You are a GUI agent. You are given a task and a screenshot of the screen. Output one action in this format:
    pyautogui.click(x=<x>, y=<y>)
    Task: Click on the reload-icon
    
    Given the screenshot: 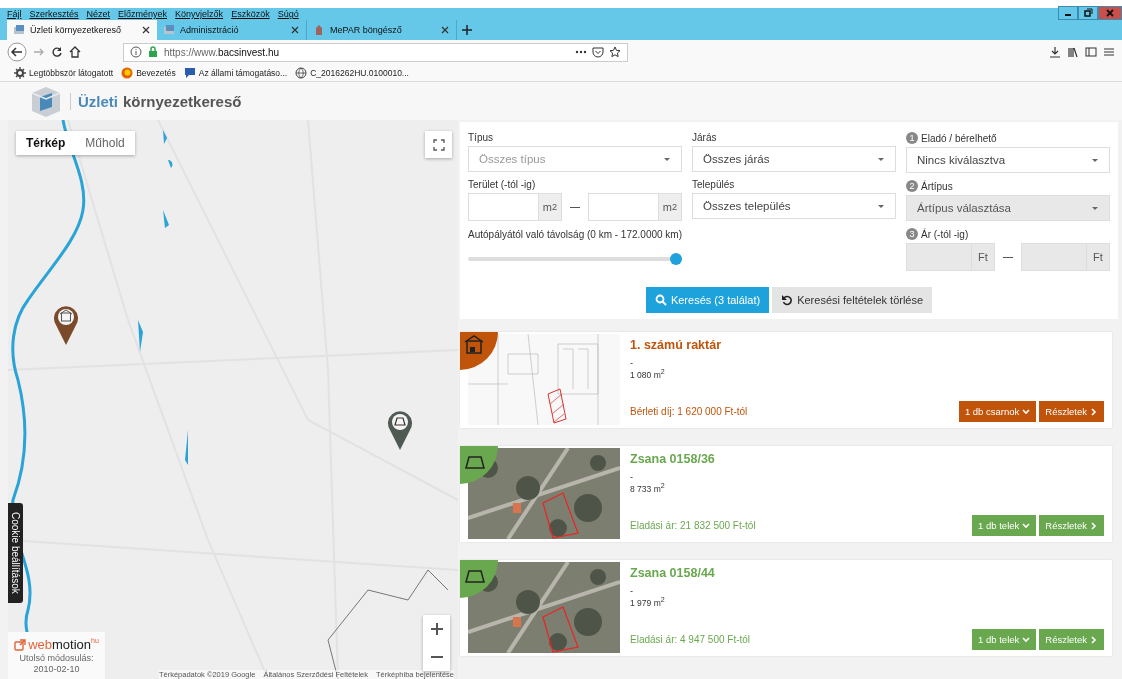 What is the action you would take?
    pyautogui.click(x=57, y=52)
    